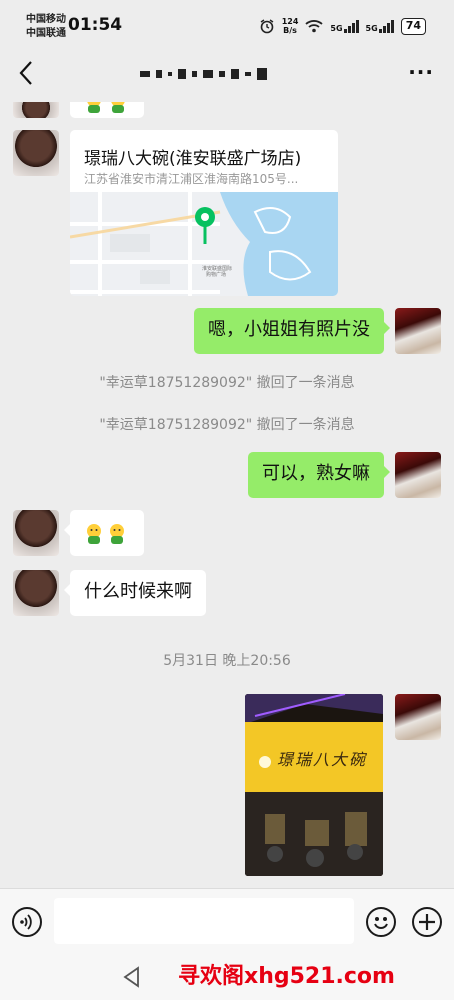 The image size is (454, 1000). Describe the element at coordinates (316, 473) in the screenshot. I see `message-text: 可以，熟女嘛` at that location.